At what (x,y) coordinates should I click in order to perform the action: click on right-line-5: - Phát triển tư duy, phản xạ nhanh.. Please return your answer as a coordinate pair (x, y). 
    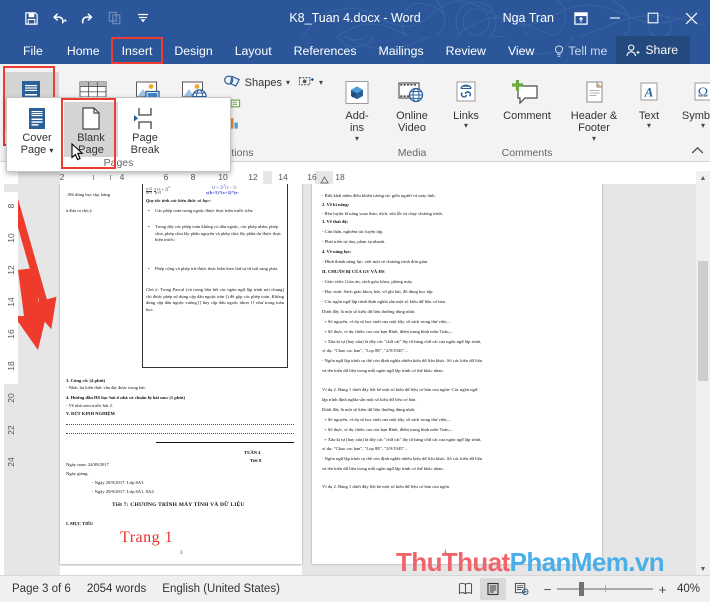
    Looking at the image, I should click on (354, 241).